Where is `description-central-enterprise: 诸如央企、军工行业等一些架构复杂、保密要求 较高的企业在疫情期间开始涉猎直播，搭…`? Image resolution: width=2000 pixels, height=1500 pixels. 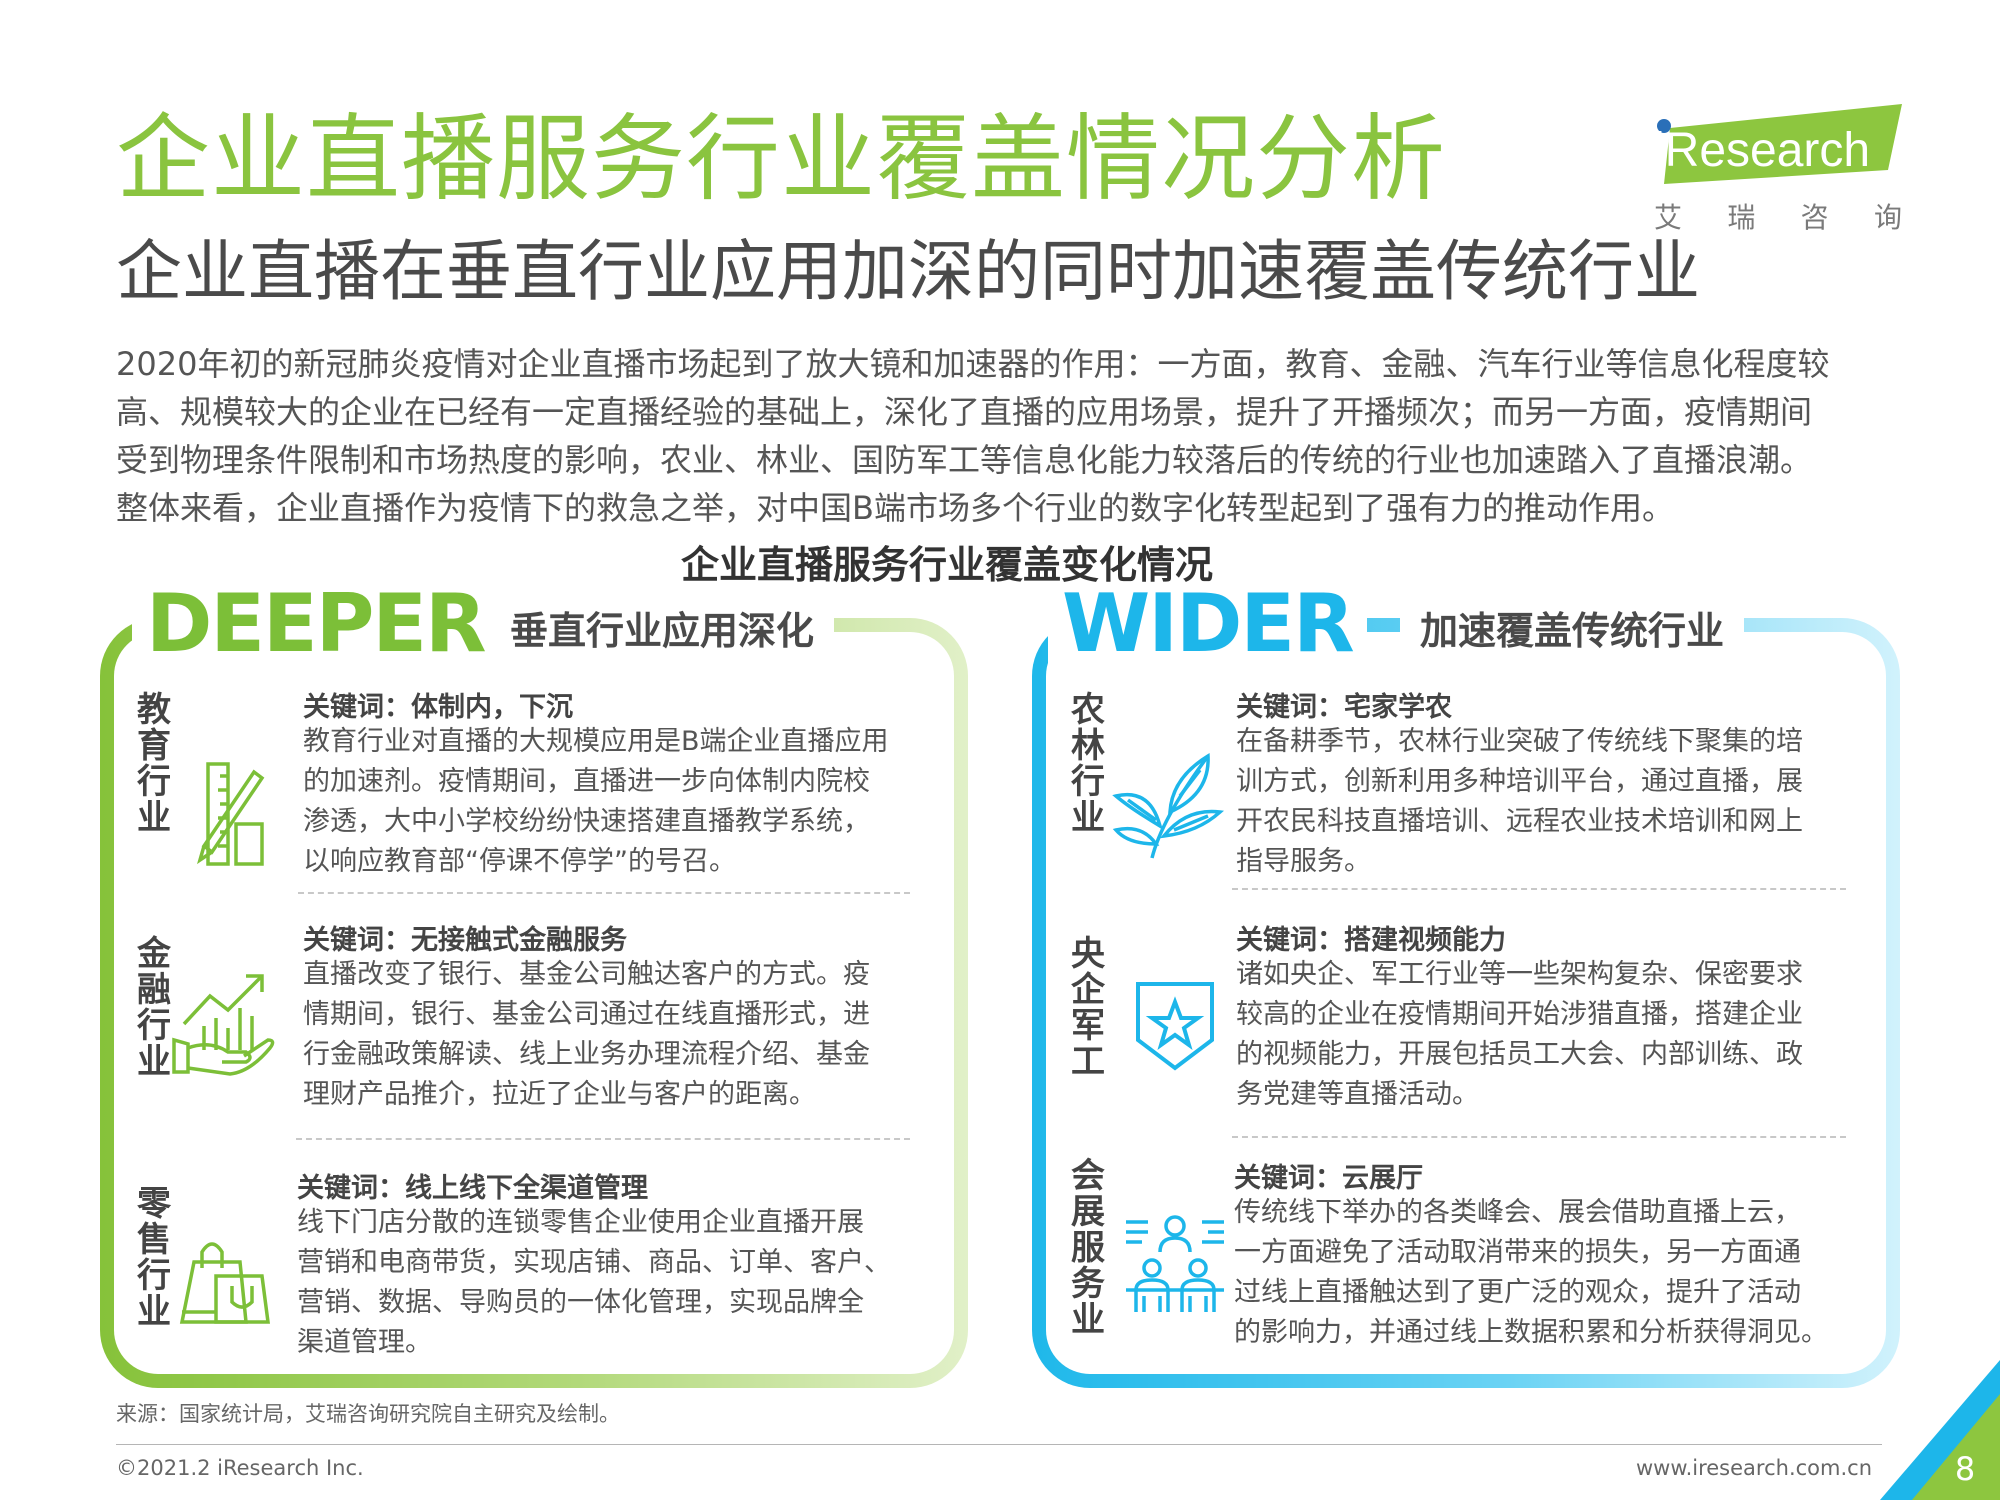
description-central-enterprise: 诸如央企、军工行业等一些架构复杂、保密要求 较高的企业在疫情期间开始涉猎直播，搭… is located at coordinates (1519, 1035).